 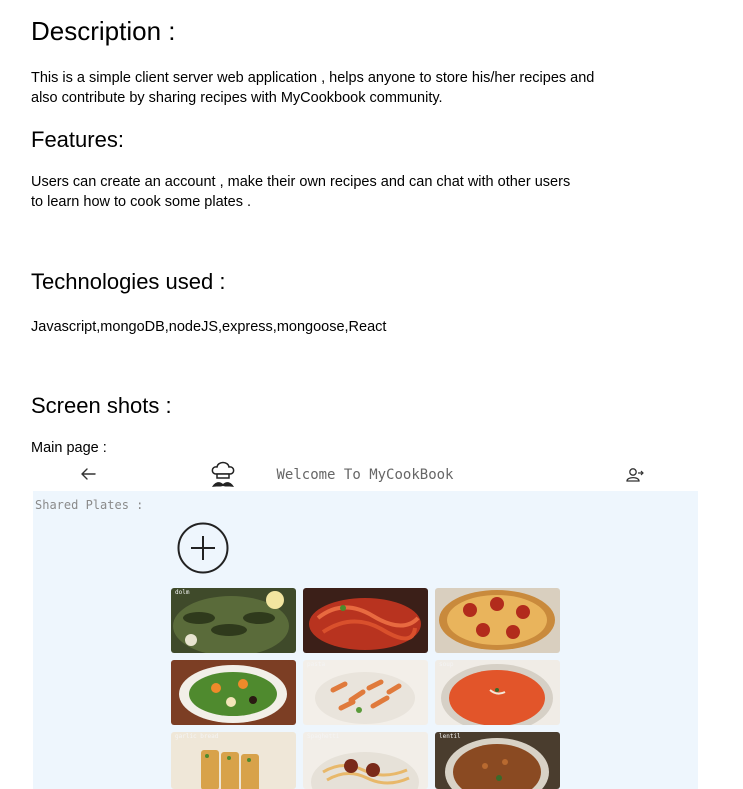 I want to click on main-page-label-text: Main page :, so click(x=69, y=448).